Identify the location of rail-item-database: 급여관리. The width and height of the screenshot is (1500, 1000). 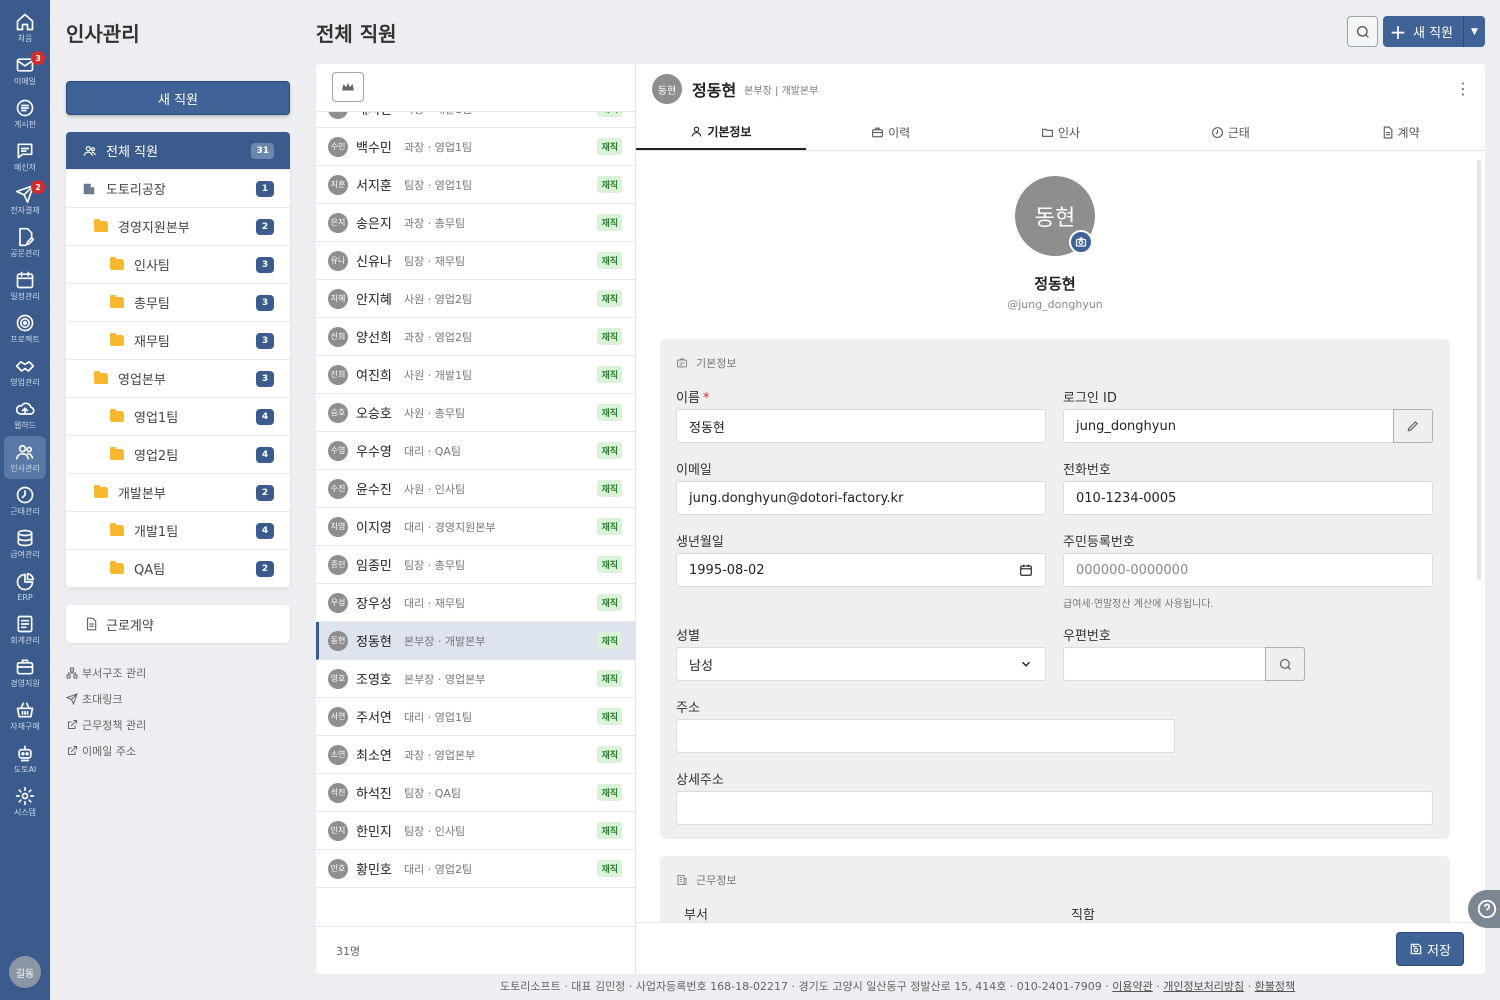
(25, 543).